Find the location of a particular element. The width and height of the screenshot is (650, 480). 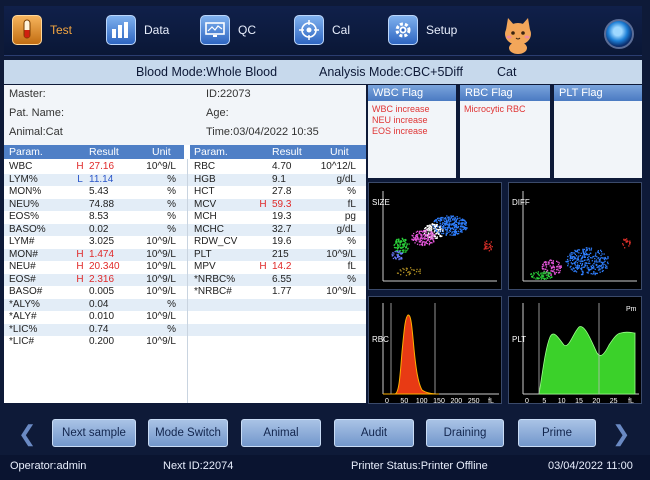

wbc-flag-item: NEU increase is located at coordinates (400, 120).